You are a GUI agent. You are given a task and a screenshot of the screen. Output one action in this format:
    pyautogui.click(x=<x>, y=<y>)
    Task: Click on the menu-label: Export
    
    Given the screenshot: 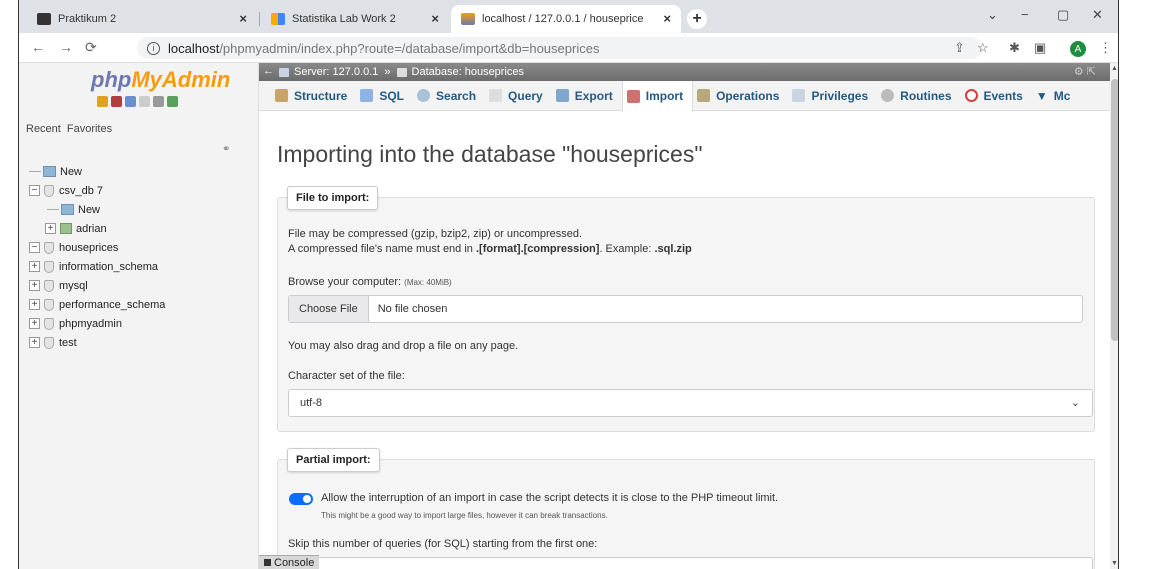 What is the action you would take?
    pyautogui.click(x=593, y=95)
    